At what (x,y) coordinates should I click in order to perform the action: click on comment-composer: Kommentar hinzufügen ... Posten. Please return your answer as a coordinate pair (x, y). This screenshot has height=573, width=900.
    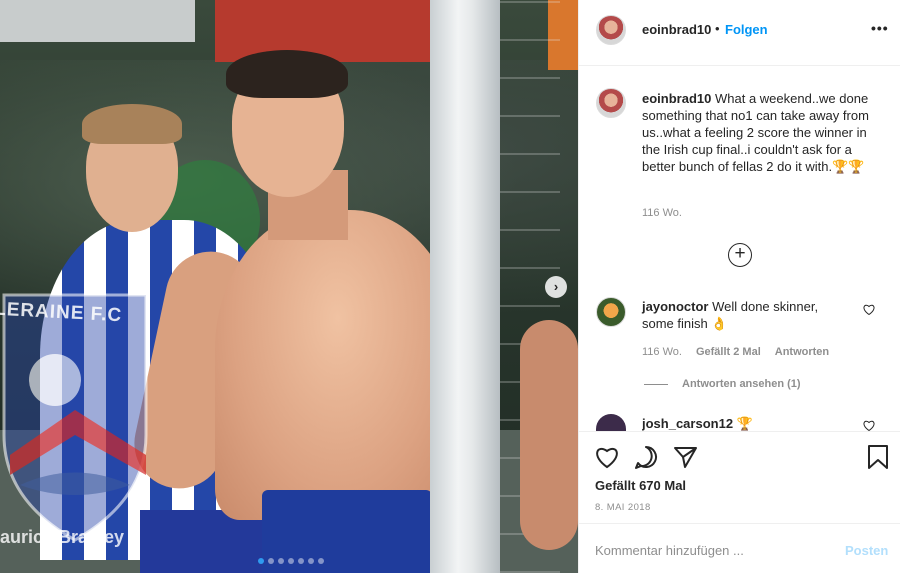
    Looking at the image, I should click on (739, 548).